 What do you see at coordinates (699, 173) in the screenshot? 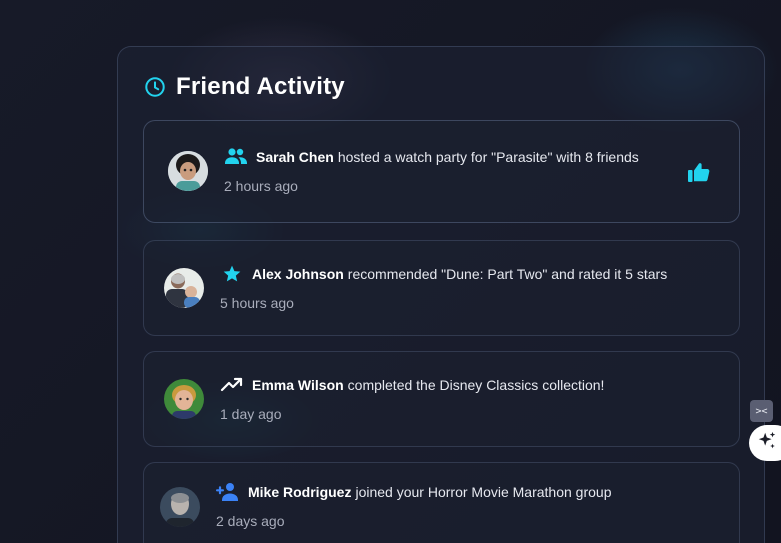
I see `thumbs-up-icon` at bounding box center [699, 173].